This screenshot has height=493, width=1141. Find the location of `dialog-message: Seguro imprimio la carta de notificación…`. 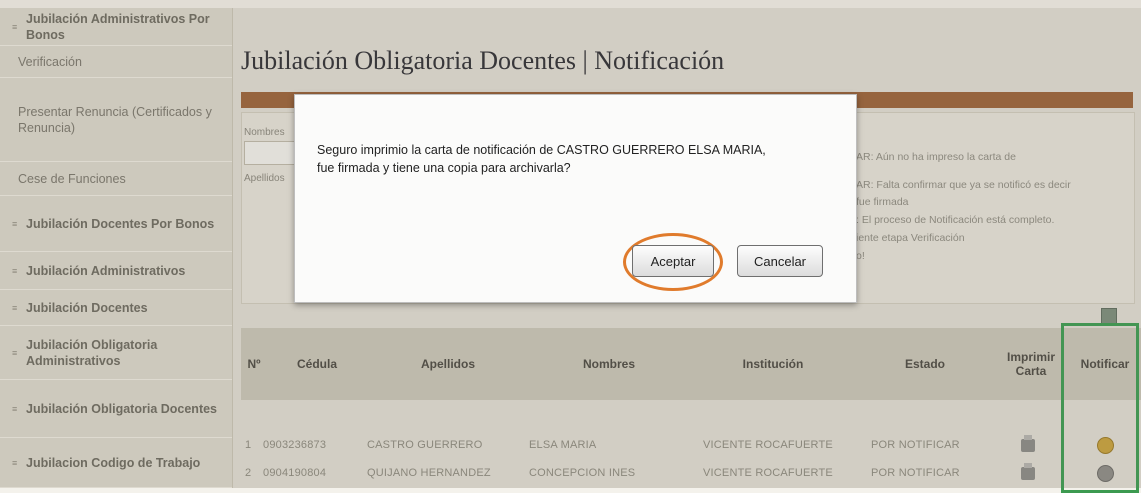

dialog-message: Seguro imprimio la carta de notificación… is located at coordinates (577, 159).